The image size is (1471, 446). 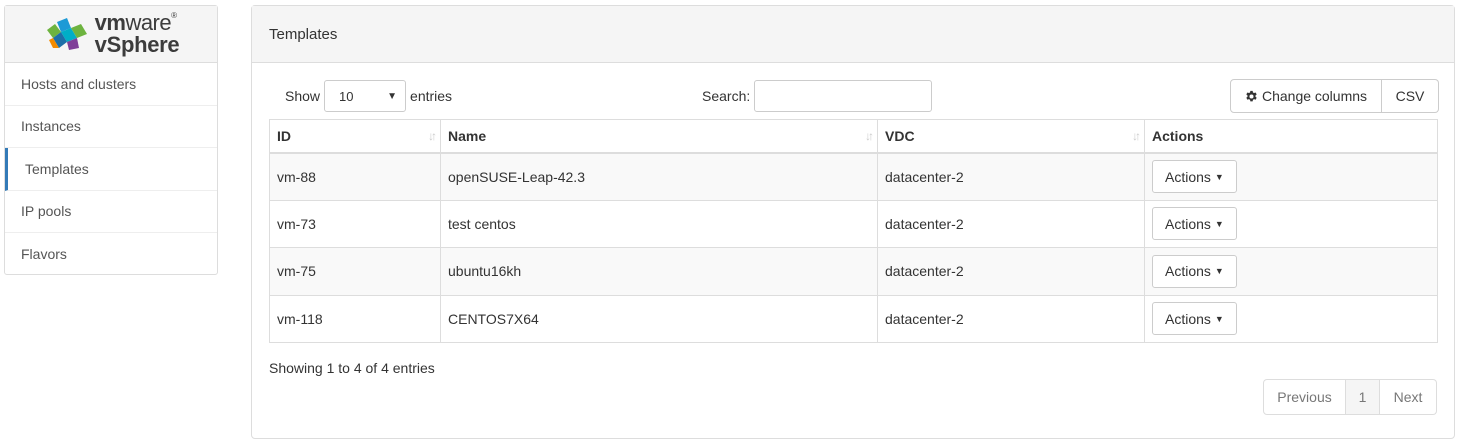 What do you see at coordinates (1178, 135) in the screenshot?
I see `column-header-label: Actions` at bounding box center [1178, 135].